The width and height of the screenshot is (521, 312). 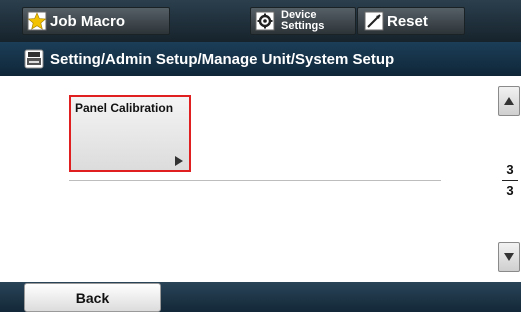 I want to click on reset-label: Reset, so click(x=407, y=21).